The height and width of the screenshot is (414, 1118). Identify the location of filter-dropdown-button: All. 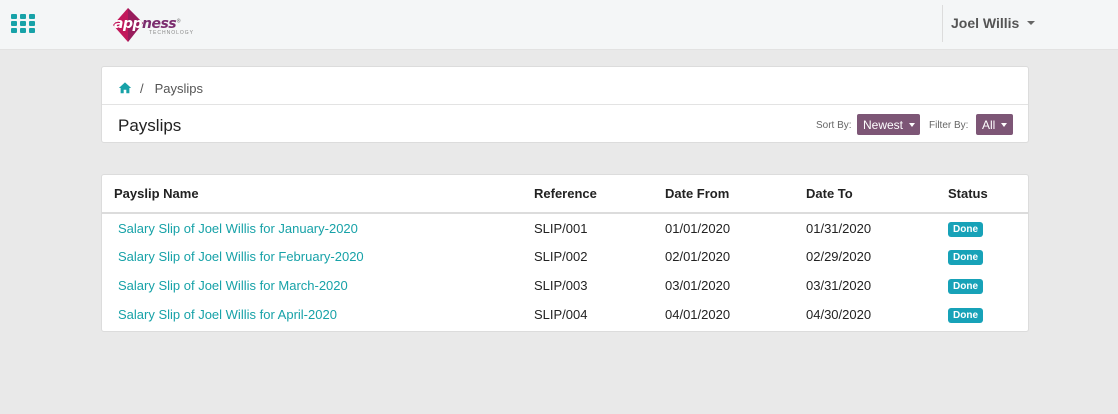
(994, 124).